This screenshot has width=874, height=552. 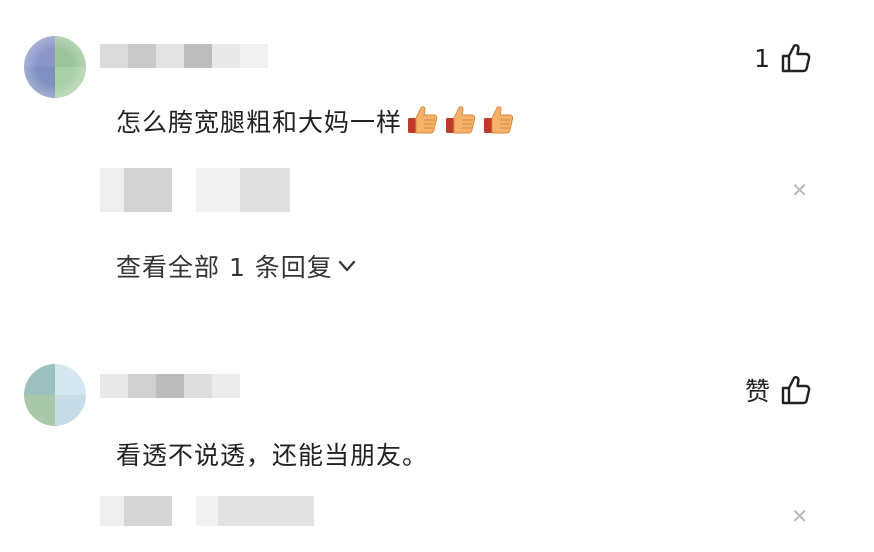 What do you see at coordinates (762, 58) in the screenshot?
I see `like-count: 1` at bounding box center [762, 58].